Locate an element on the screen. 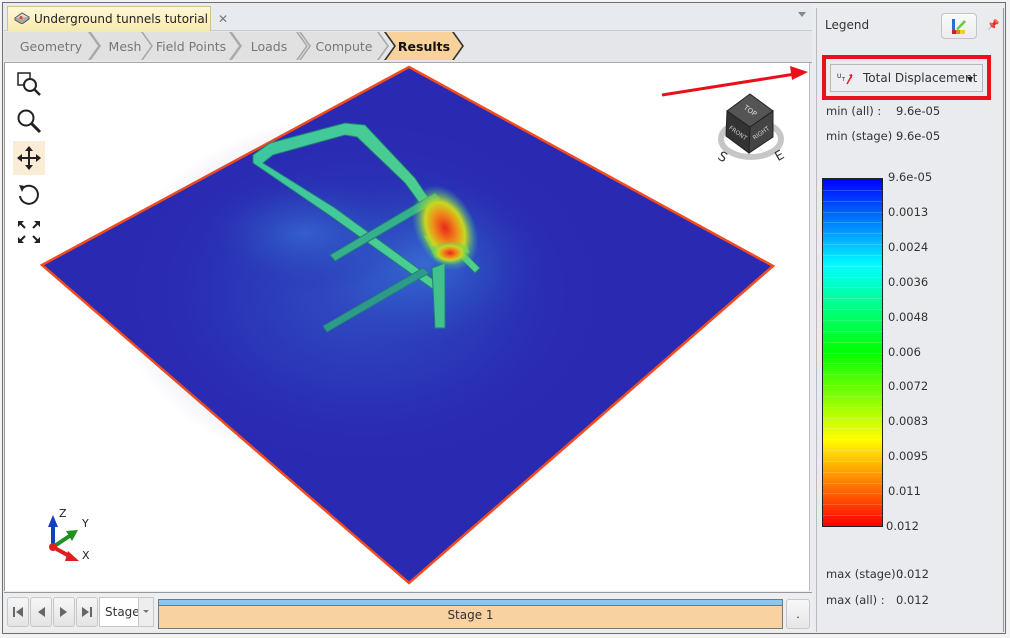 Image resolution: width=1010 pixels, height=638 pixels. tab-loads: Loads is located at coordinates (269, 46).